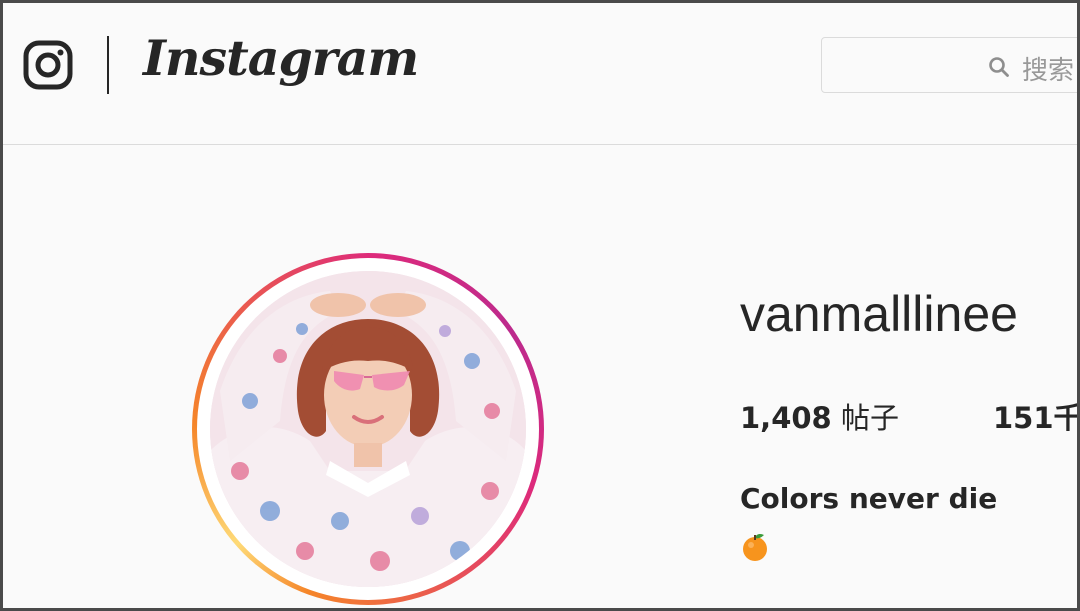 This screenshot has width=1080, height=611. I want to click on search-icon, so click(999, 67).